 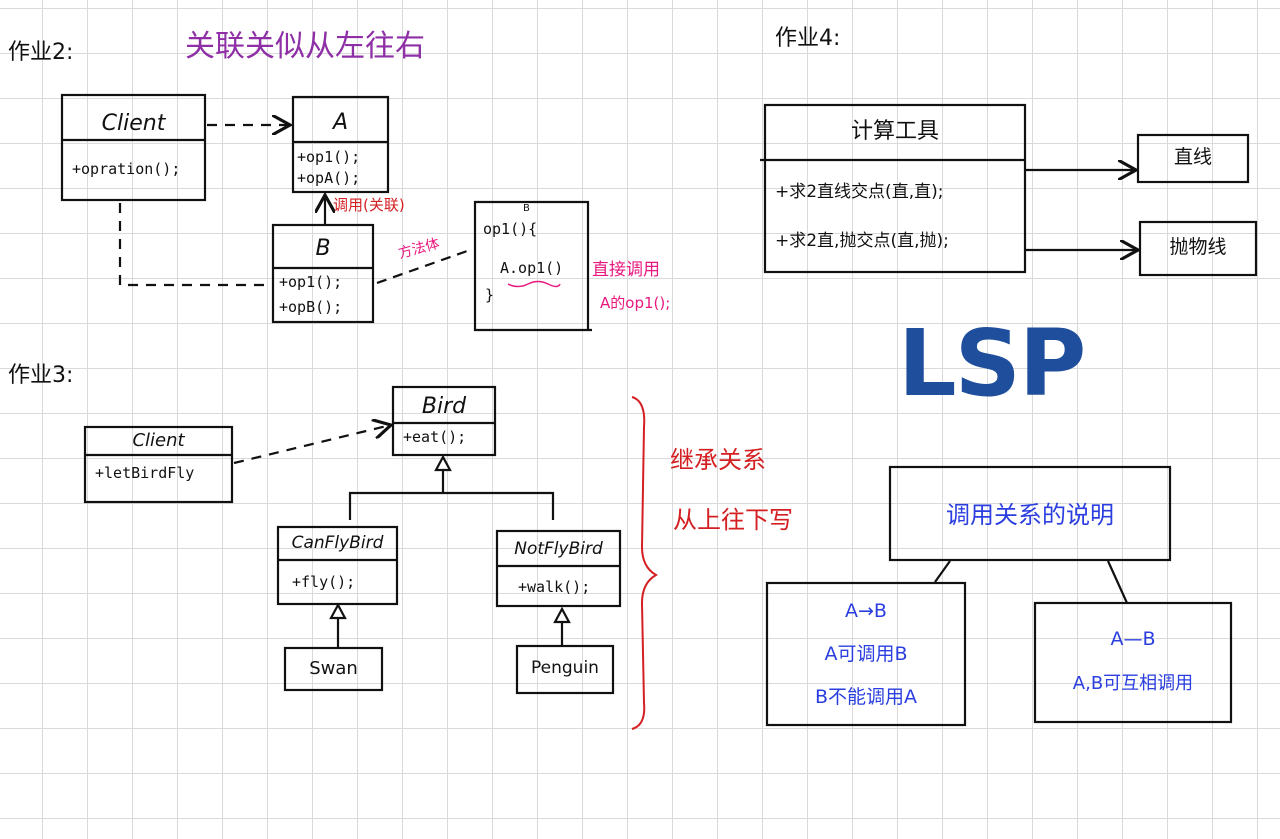 What do you see at coordinates (718, 460) in the screenshot?
I see `inheritance-note: 继承关系` at bounding box center [718, 460].